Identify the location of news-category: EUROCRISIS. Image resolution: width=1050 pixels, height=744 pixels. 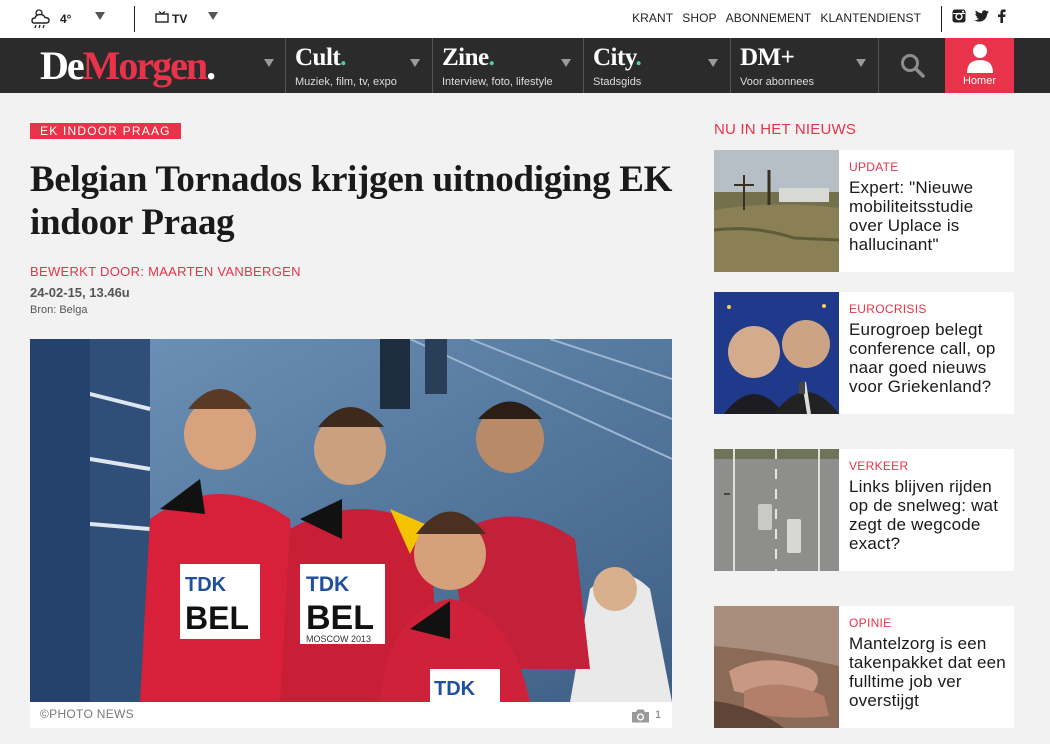
(888, 309).